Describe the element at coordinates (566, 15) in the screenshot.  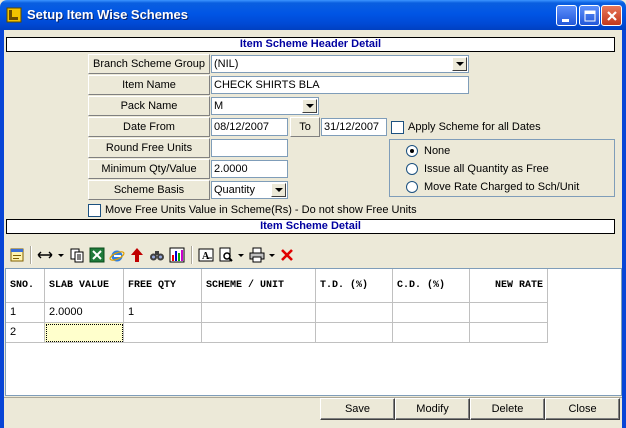
I see `minimize-button` at that location.